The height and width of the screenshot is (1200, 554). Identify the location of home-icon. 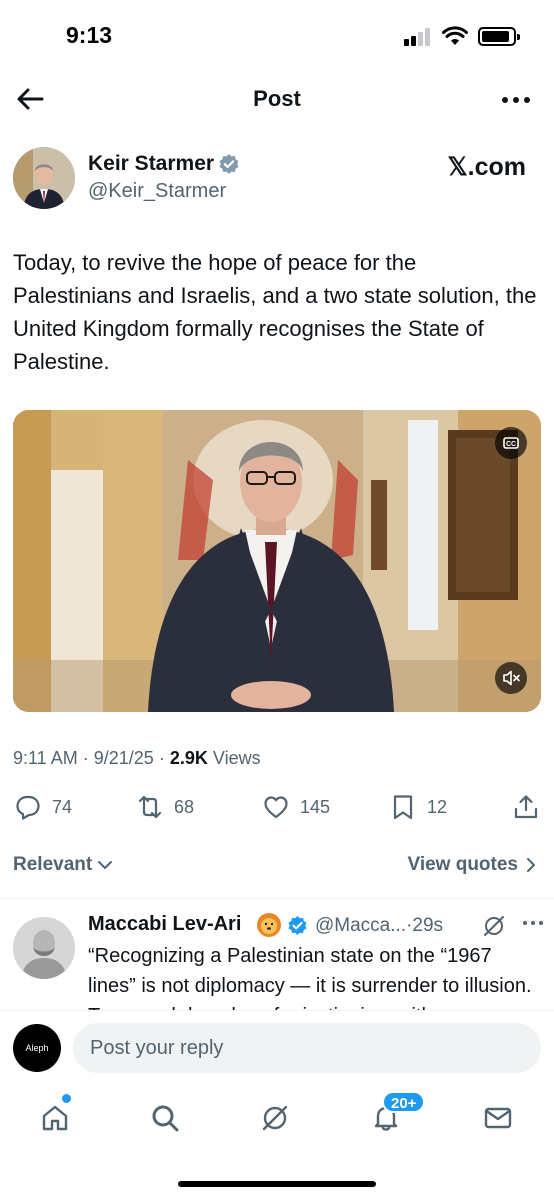
(55, 1118).